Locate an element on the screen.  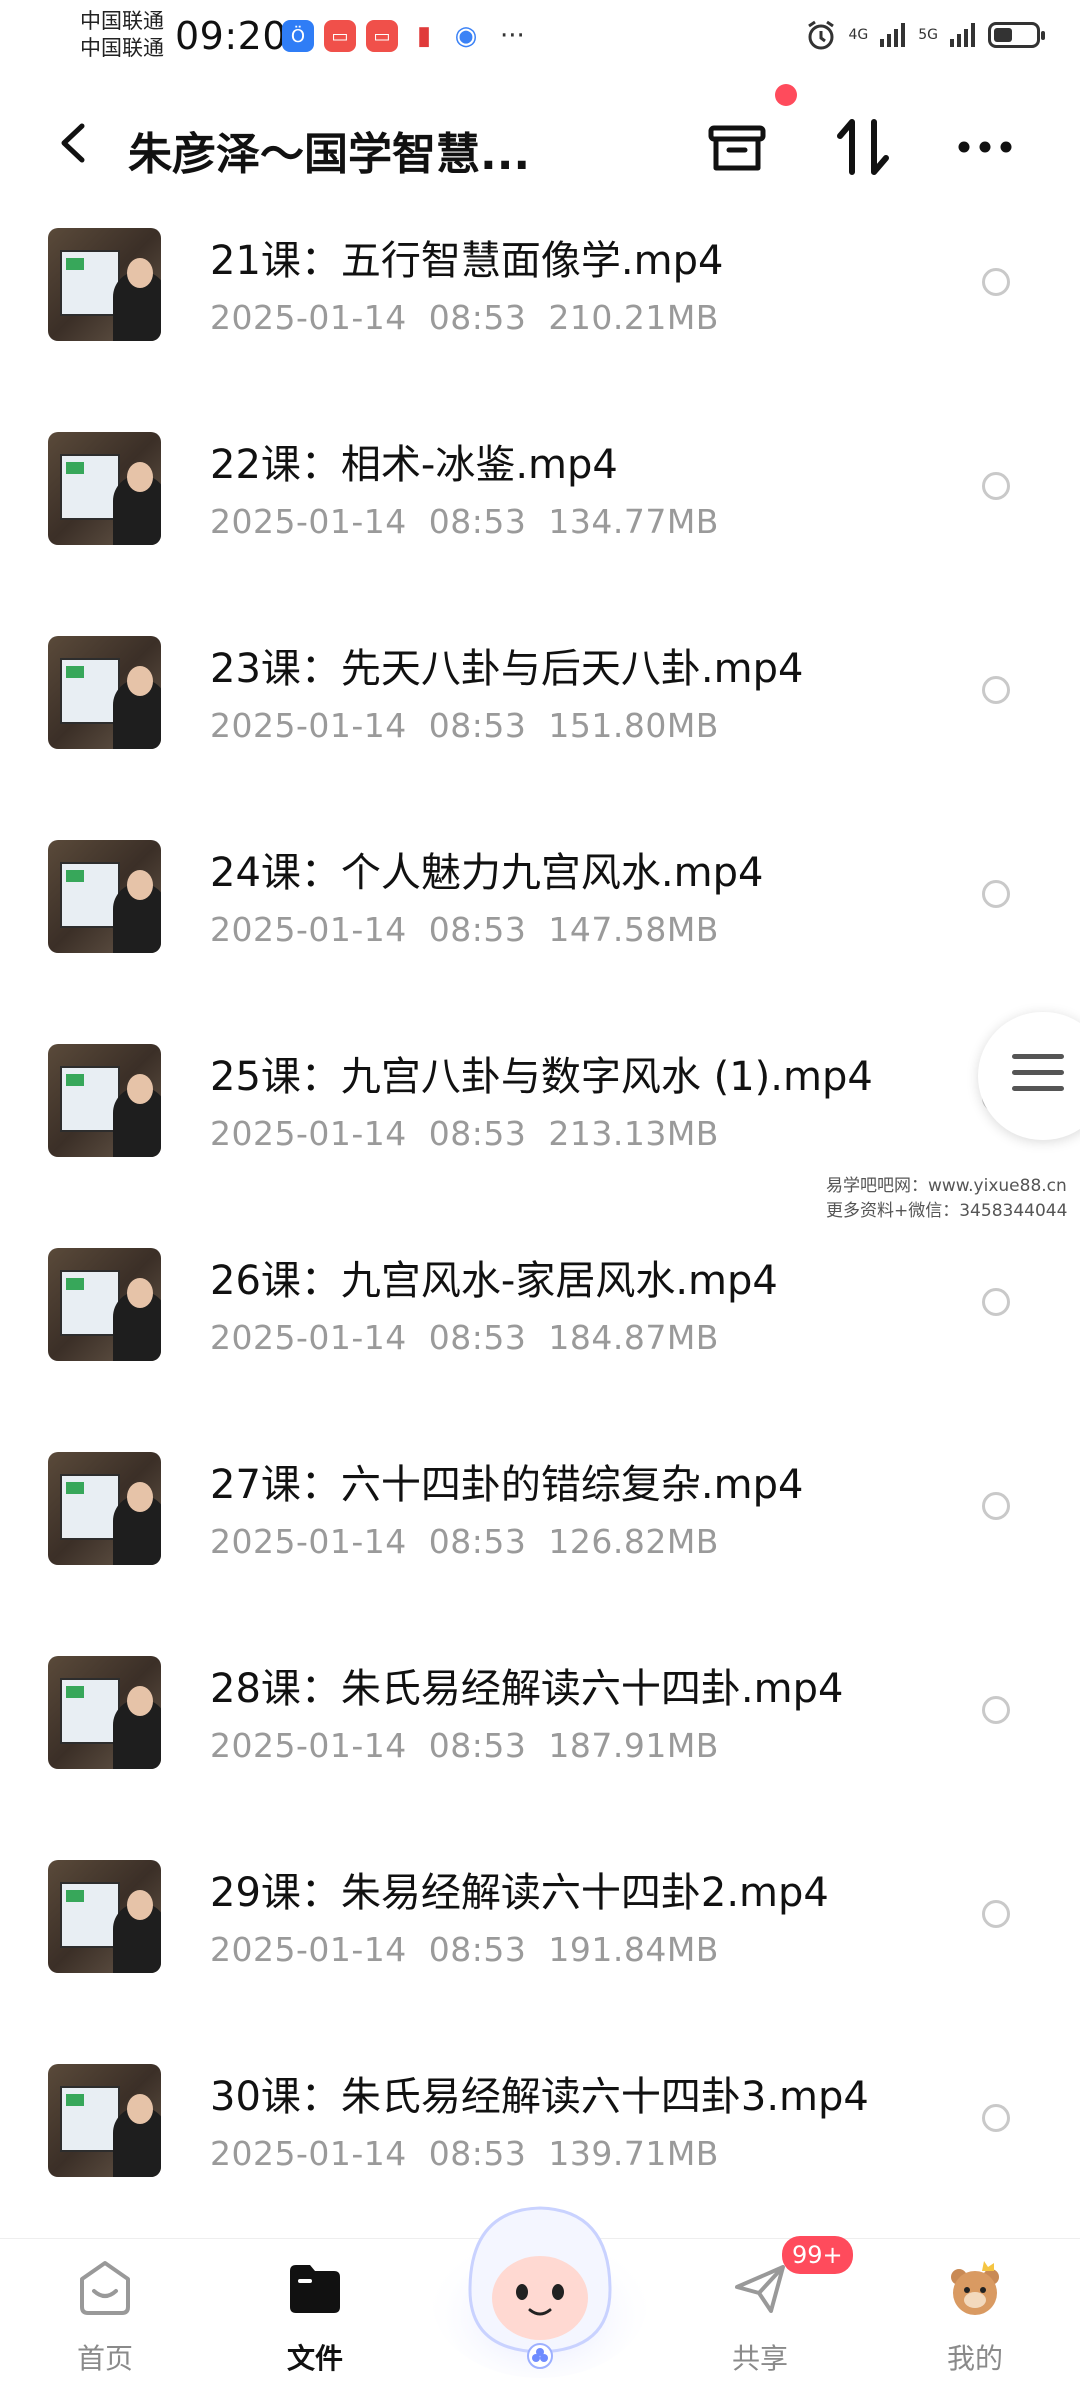
share-count-badge: 99+ is located at coordinates (817, 2255).